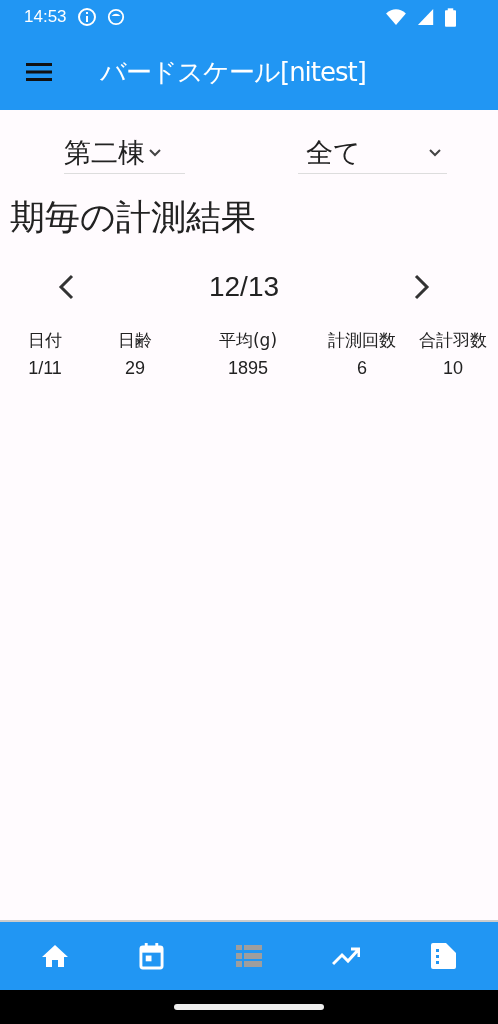 The height and width of the screenshot is (1024, 498). Describe the element at coordinates (45, 368) in the screenshot. I see `table-cell: 1/11` at that location.